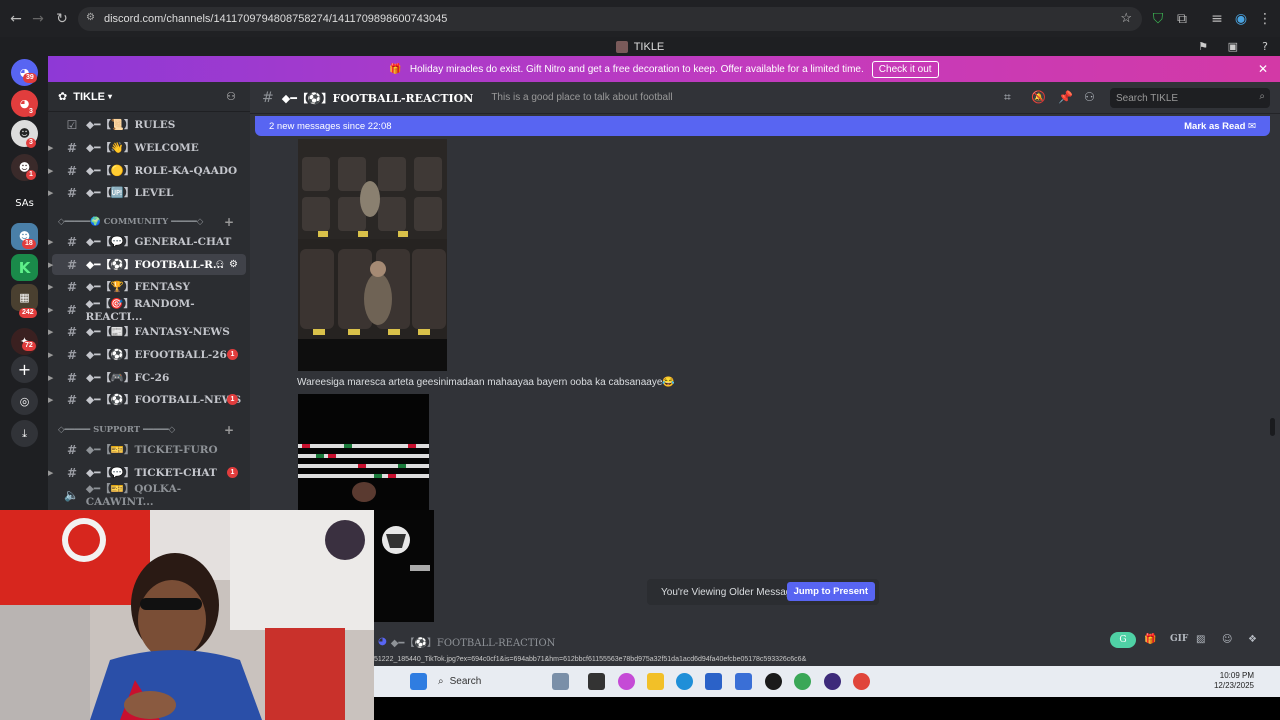  What do you see at coordinates (1227, 639) in the screenshot?
I see `emoji-icon: ☺` at bounding box center [1227, 639].